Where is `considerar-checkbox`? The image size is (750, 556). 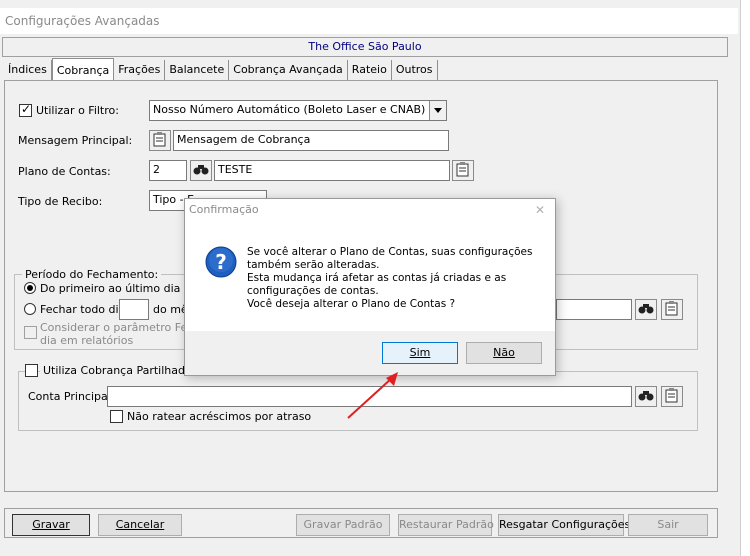 considerar-checkbox is located at coordinates (30, 332).